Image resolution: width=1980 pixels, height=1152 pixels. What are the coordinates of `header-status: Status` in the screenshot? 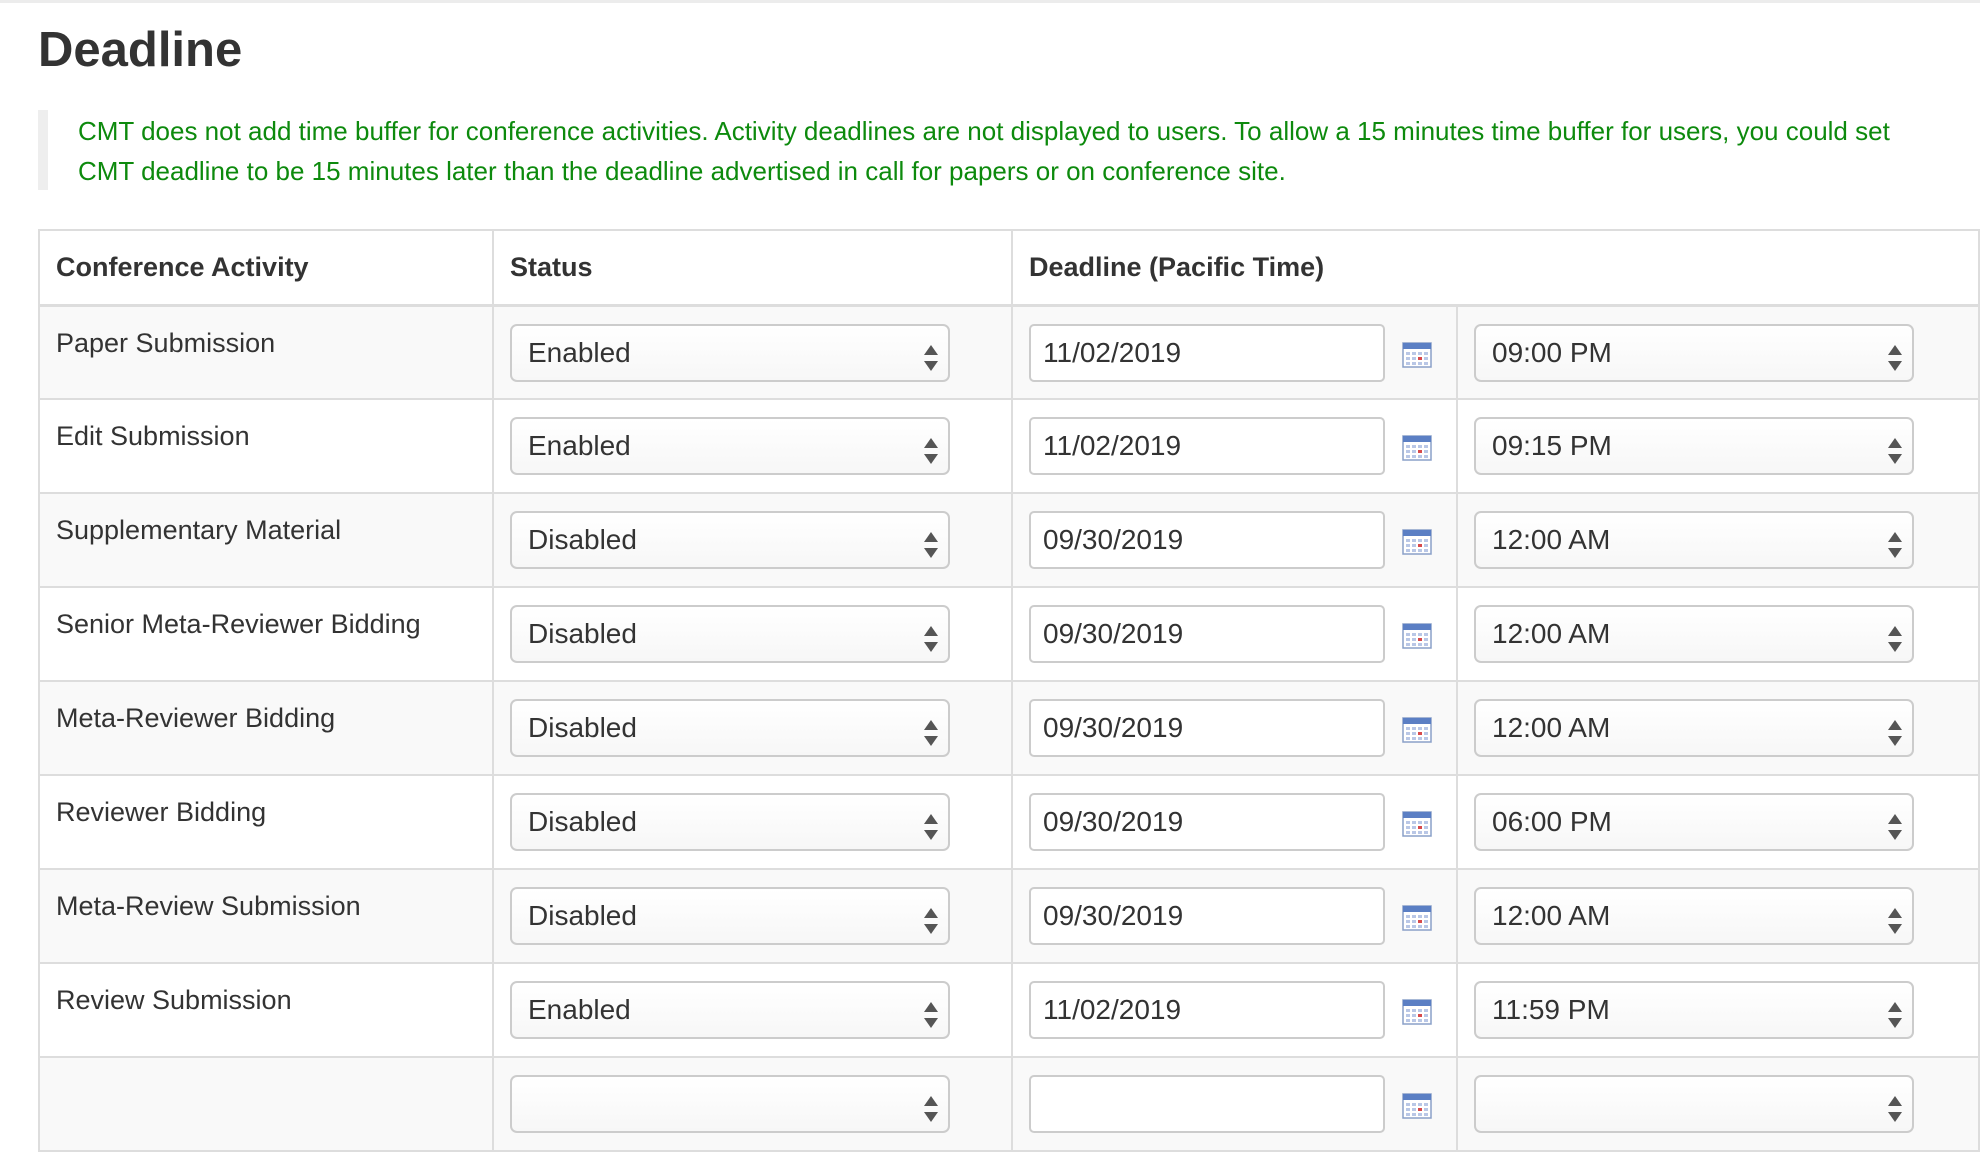 It's located at (752, 268).